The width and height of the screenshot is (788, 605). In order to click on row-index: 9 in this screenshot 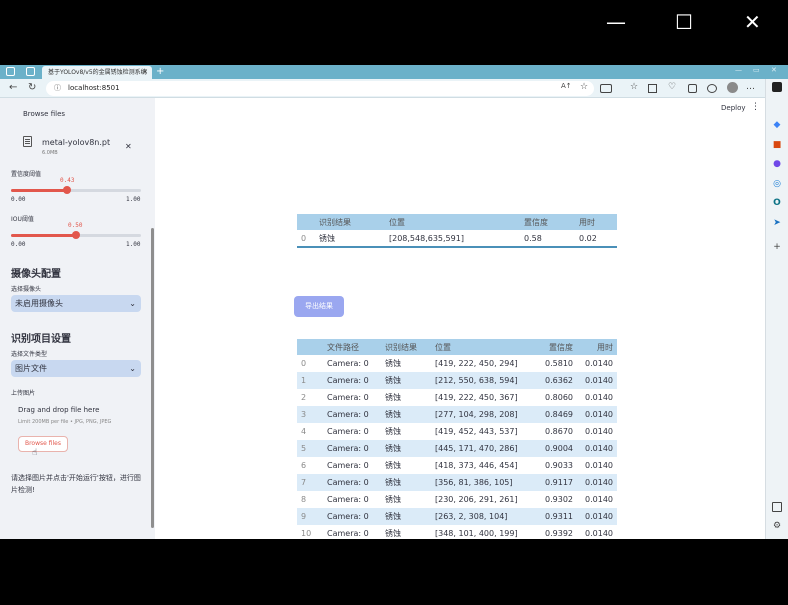, I will do `click(310, 516)`.